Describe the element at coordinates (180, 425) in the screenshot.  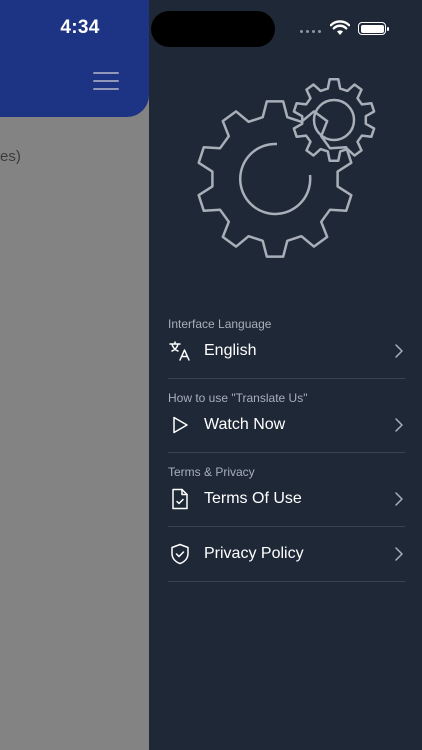
I see `play-icon` at that location.